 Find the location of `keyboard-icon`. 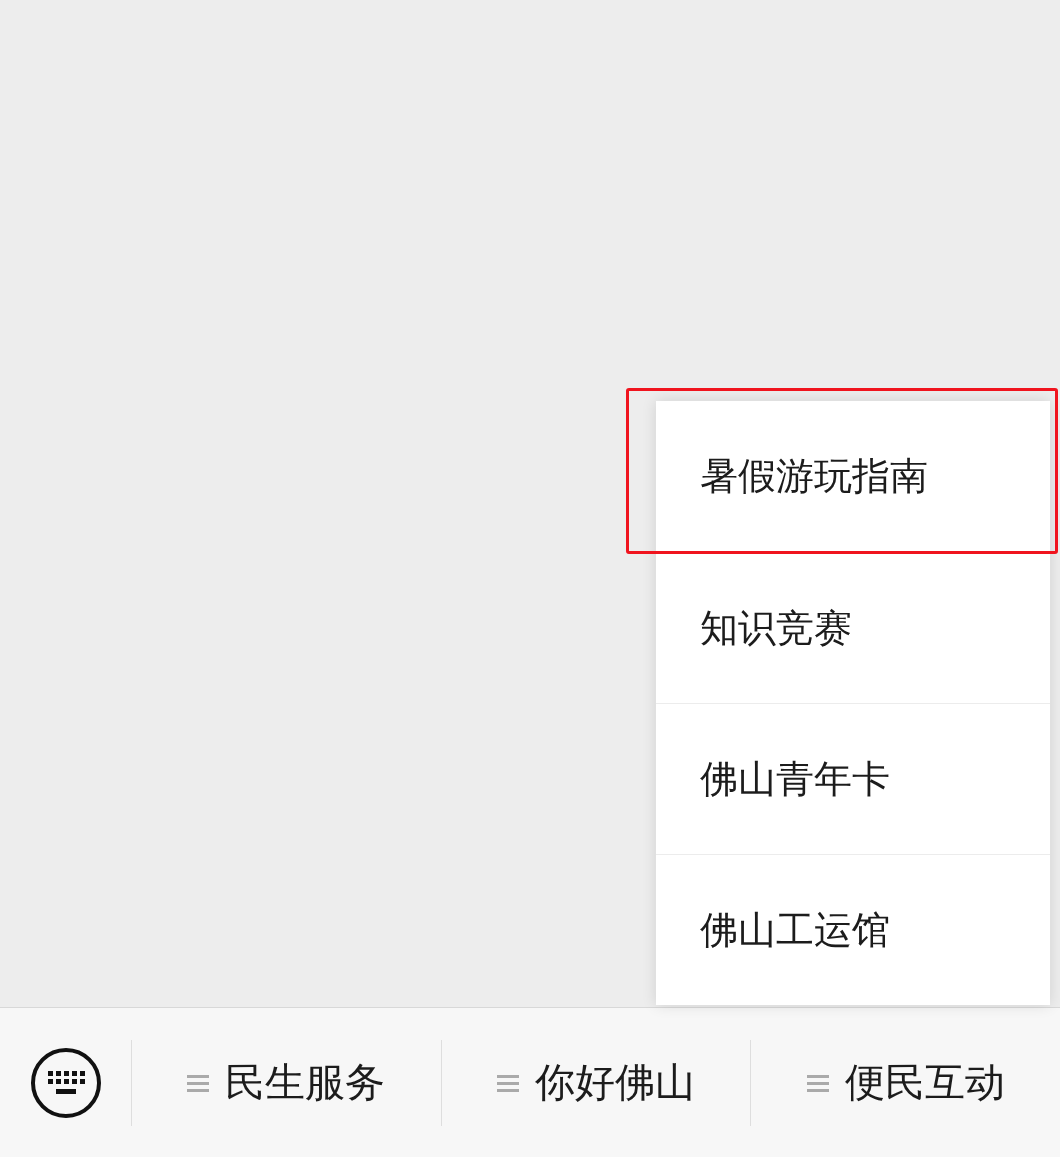

keyboard-icon is located at coordinates (65, 1082).